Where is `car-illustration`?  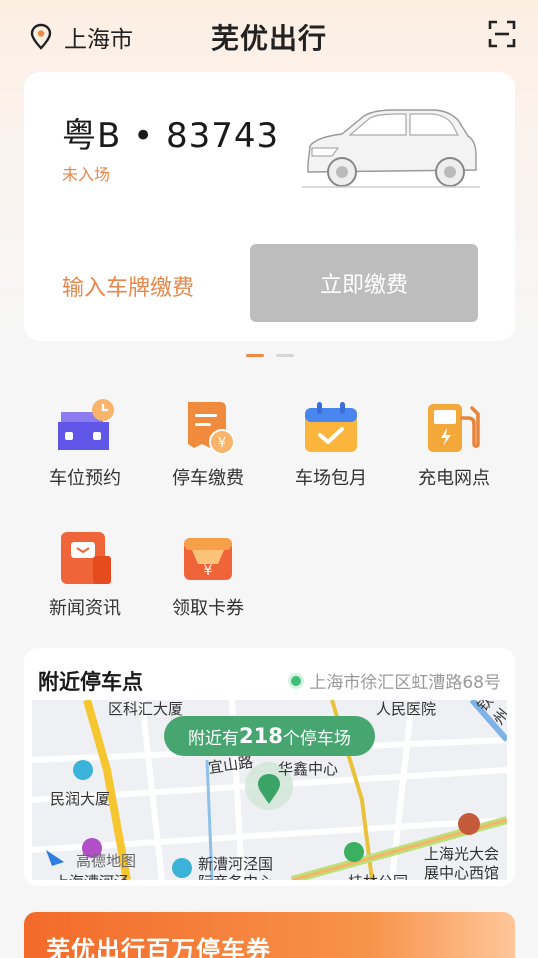 car-illustration is located at coordinates (391, 148).